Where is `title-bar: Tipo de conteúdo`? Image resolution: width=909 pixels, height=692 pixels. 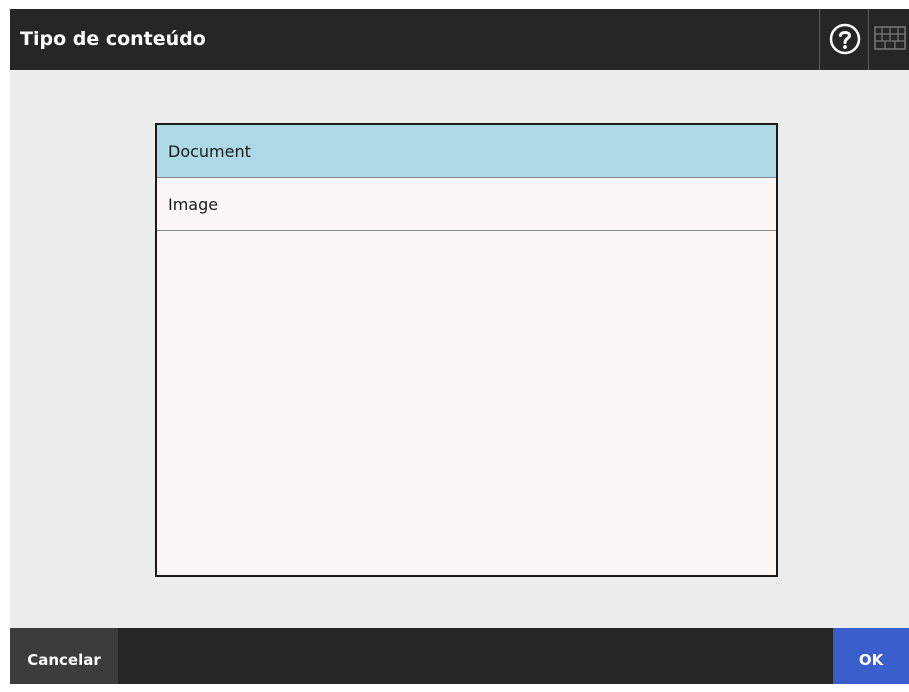
title-bar: Tipo de conteúdo is located at coordinates (459, 39).